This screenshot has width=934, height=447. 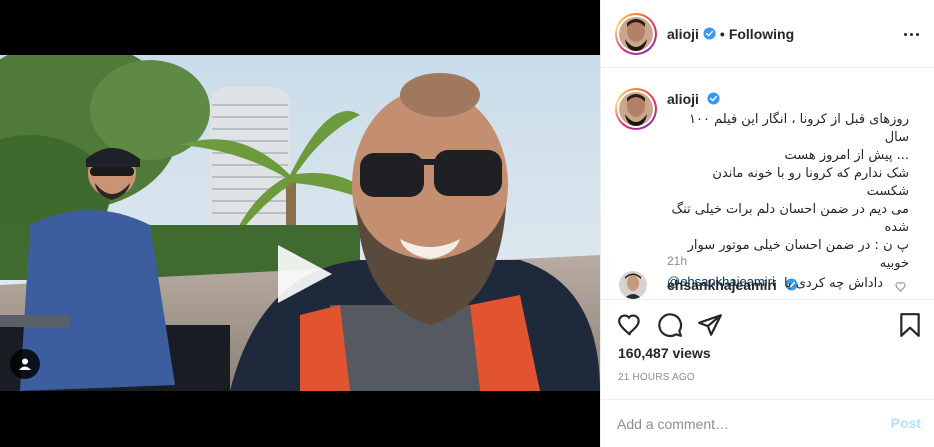 What do you see at coordinates (910, 325) in the screenshot?
I see `bookmark-icon` at bounding box center [910, 325].